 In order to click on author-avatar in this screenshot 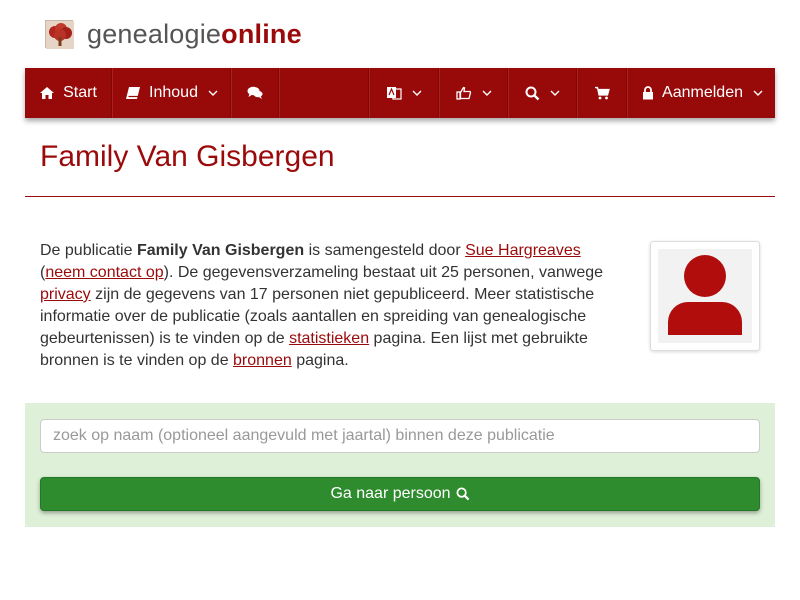, I will do `click(705, 296)`.